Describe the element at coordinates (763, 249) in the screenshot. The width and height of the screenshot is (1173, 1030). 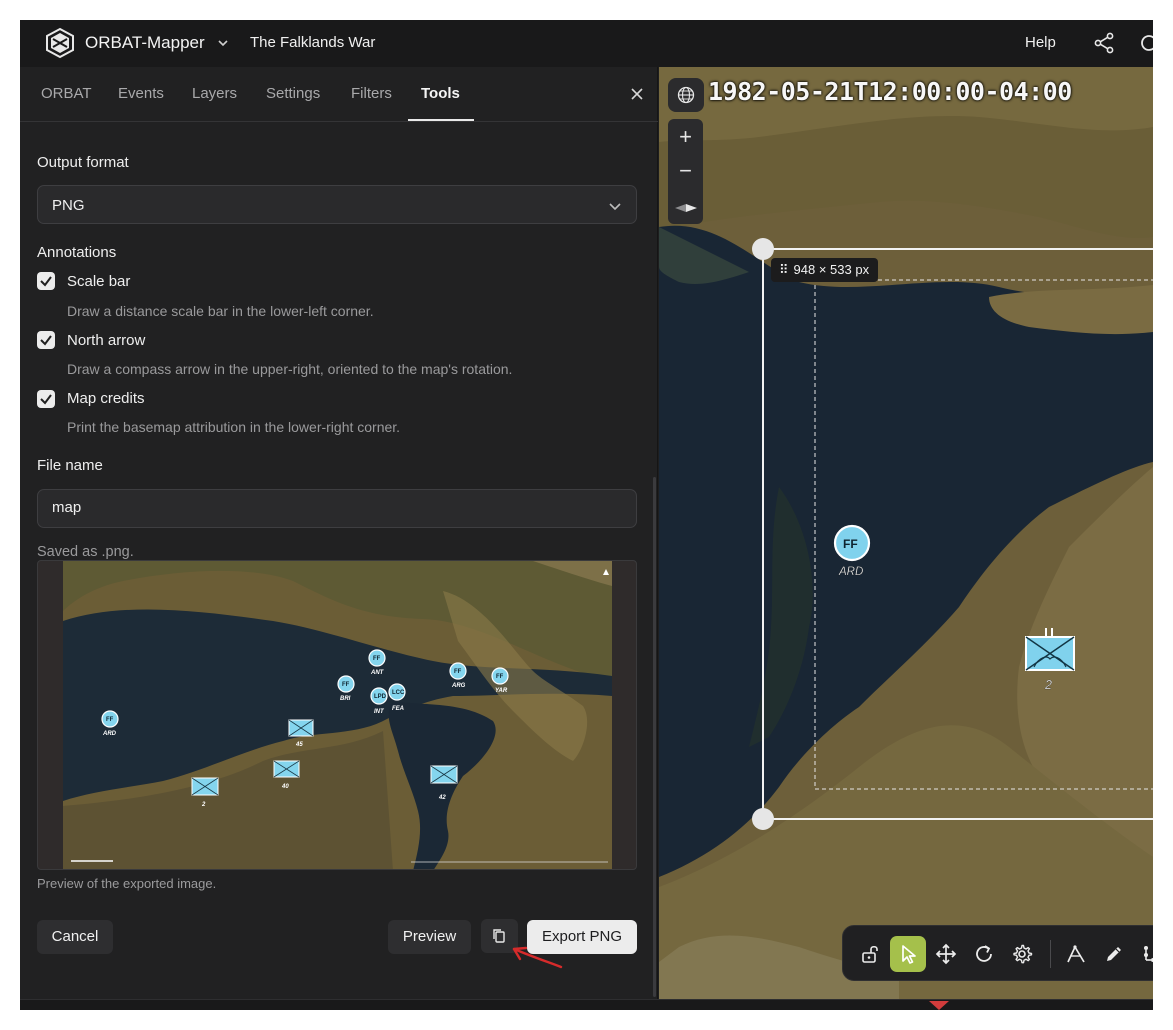
I see `resize-handle-top-left` at that location.